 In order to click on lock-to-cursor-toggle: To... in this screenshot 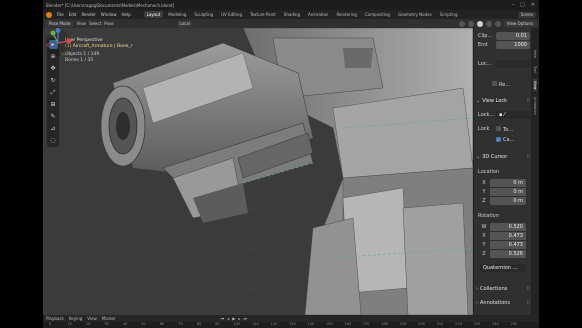, I will do `click(504, 129)`.